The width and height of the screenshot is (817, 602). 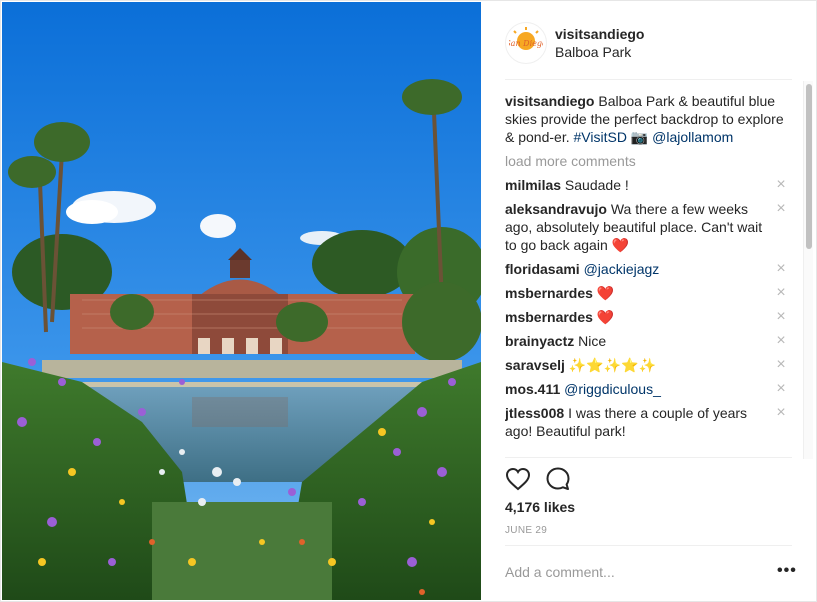 I want to click on comment-item: mos.411 @riggdiculous_ ×, so click(x=650, y=389).